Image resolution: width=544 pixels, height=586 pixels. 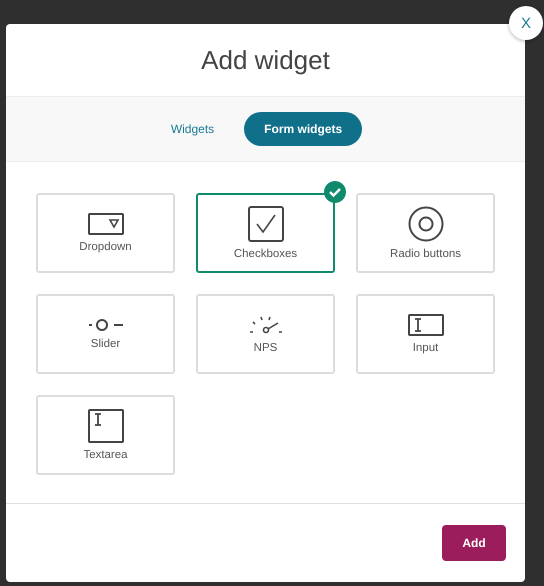 I want to click on widget-label: Dropdown, so click(x=105, y=247).